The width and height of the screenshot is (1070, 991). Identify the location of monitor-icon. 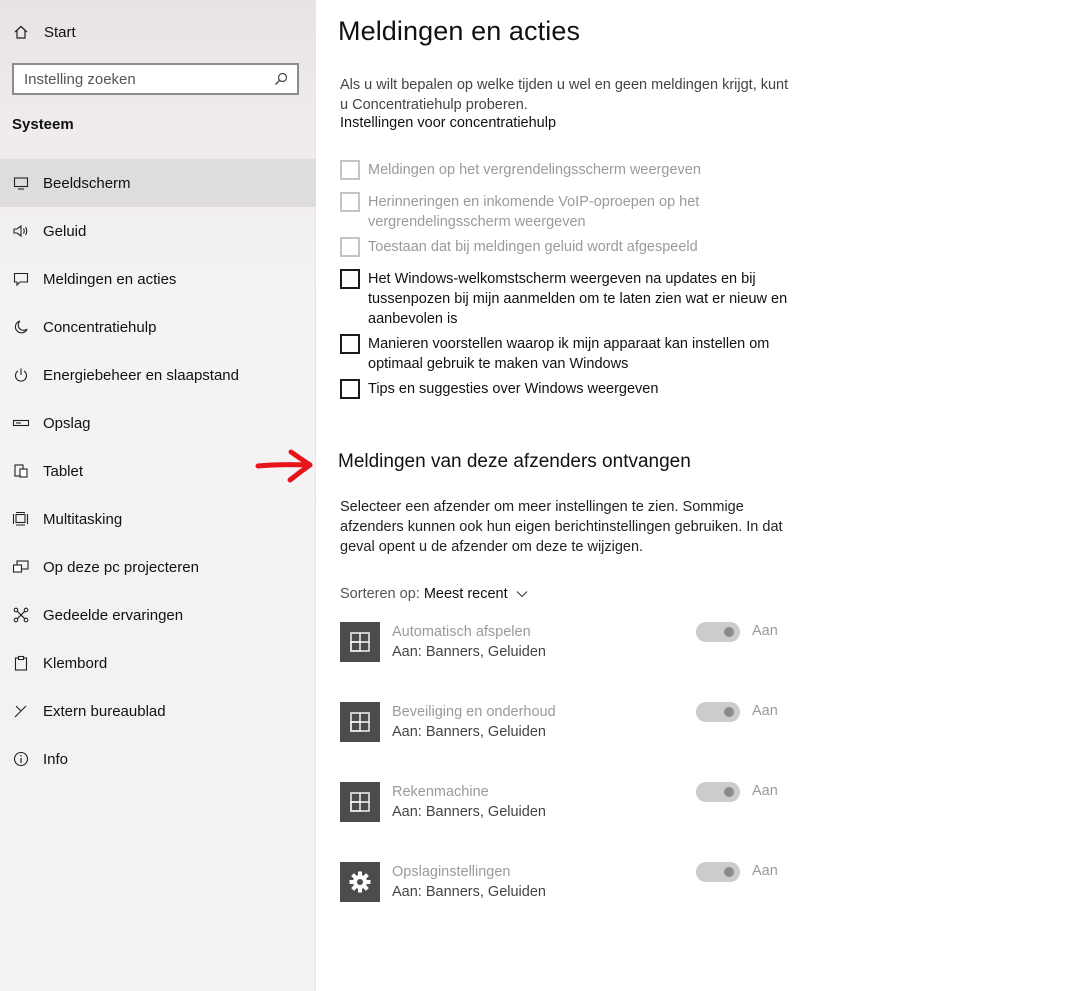
(21, 183).